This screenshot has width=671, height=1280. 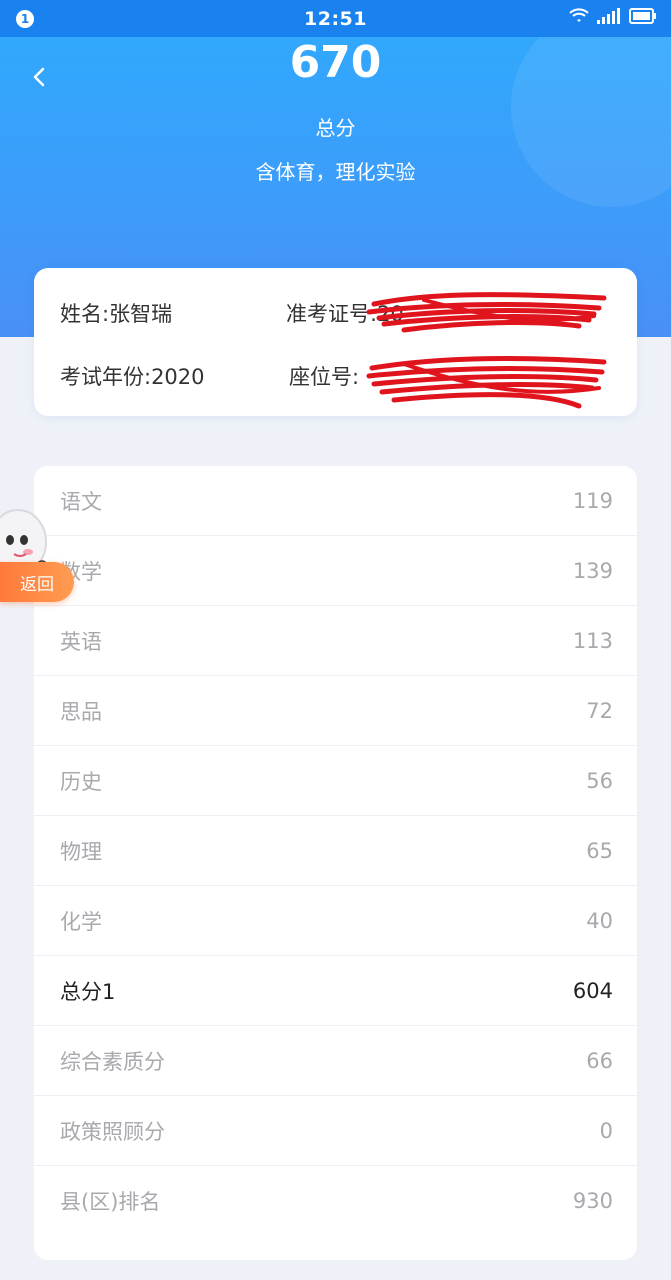 What do you see at coordinates (81, 711) in the screenshot?
I see `subject-label: 思品` at bounding box center [81, 711].